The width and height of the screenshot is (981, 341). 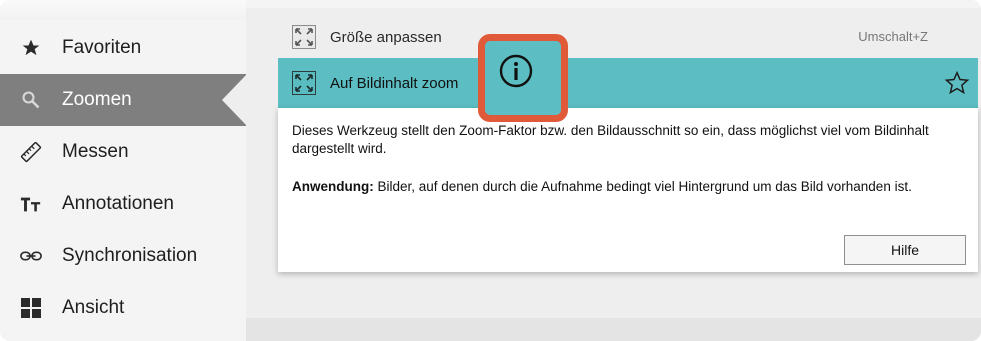 I want to click on sidebar-item-annotationen: Annotationen, so click(x=123, y=204).